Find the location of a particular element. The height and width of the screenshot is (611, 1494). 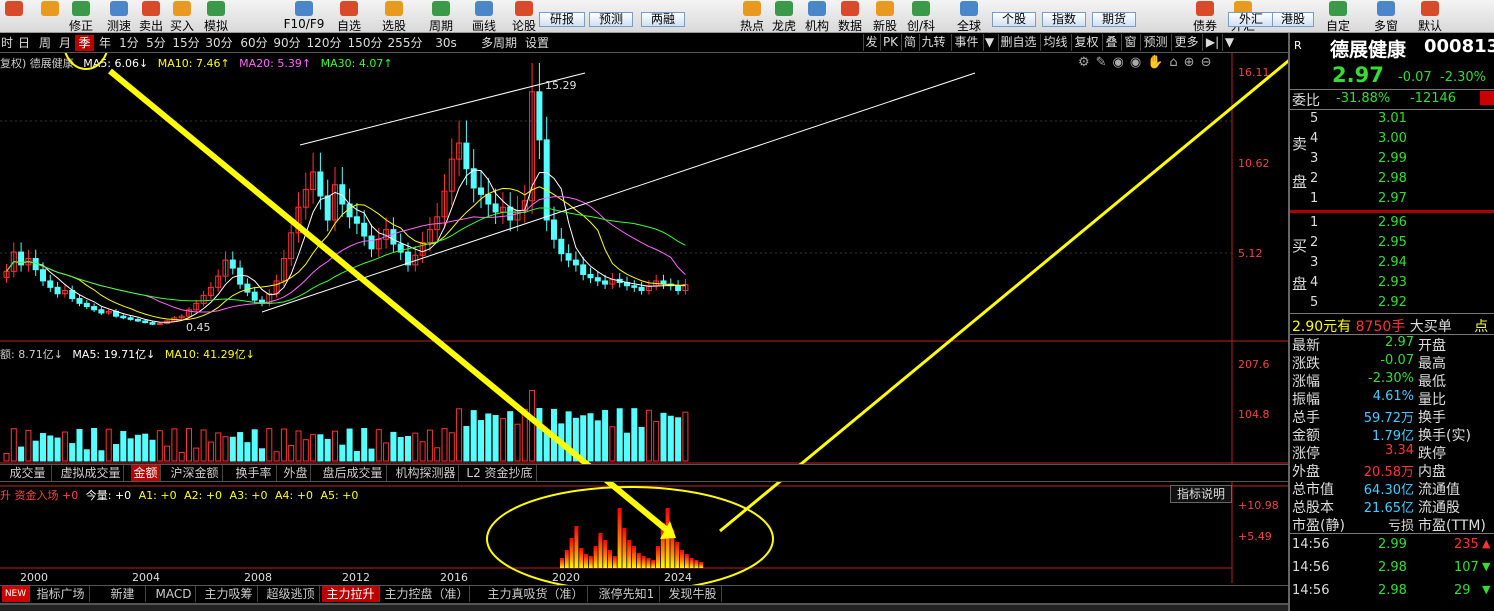

toolbar-custom-button: 自定 is located at coordinates (1338, 16).